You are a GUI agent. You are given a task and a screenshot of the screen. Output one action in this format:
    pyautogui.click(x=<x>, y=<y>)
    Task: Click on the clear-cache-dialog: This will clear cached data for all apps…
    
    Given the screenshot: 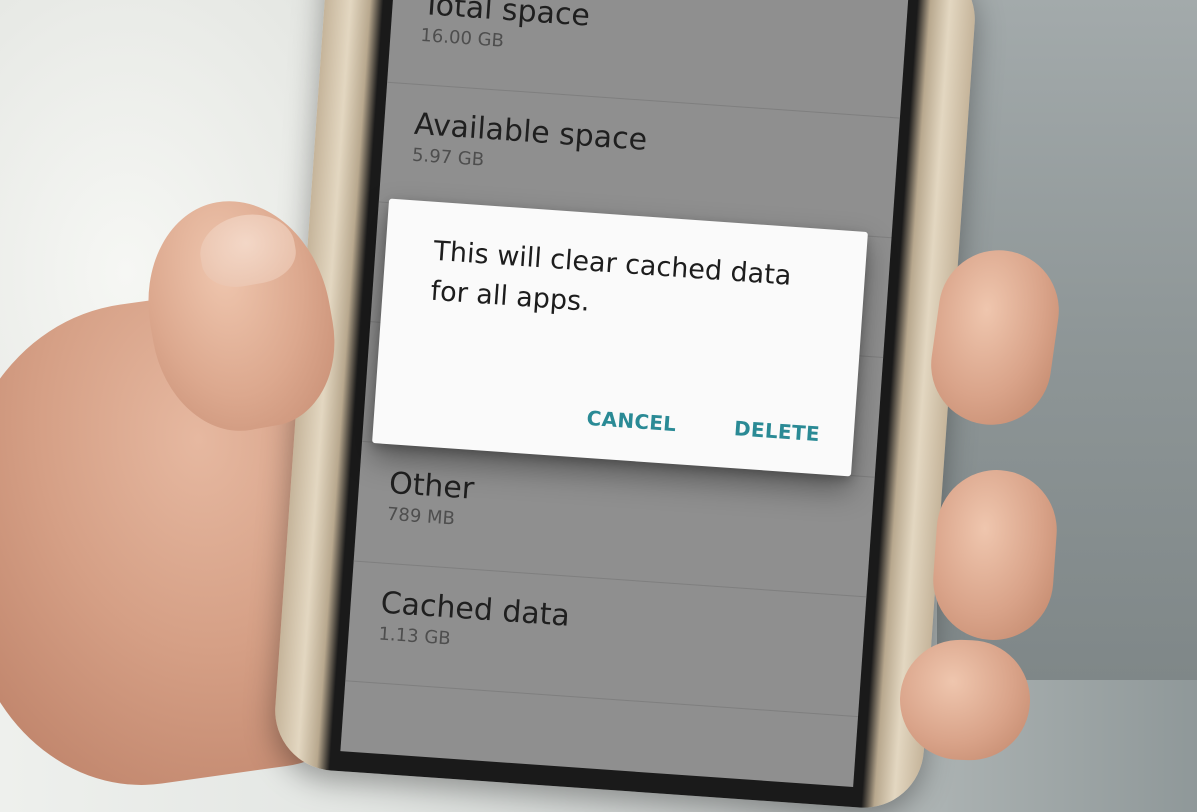 What is the action you would take?
    pyautogui.click(x=620, y=337)
    